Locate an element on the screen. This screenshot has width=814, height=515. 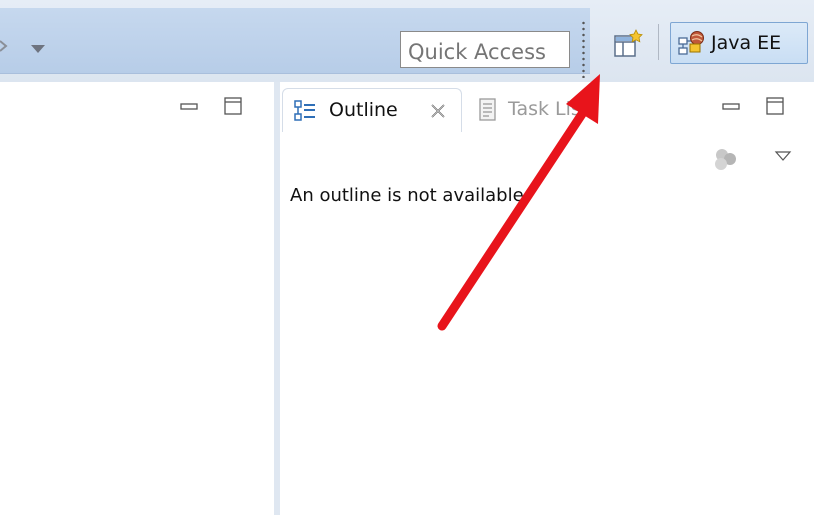
task-list-icon is located at coordinates (487, 109).